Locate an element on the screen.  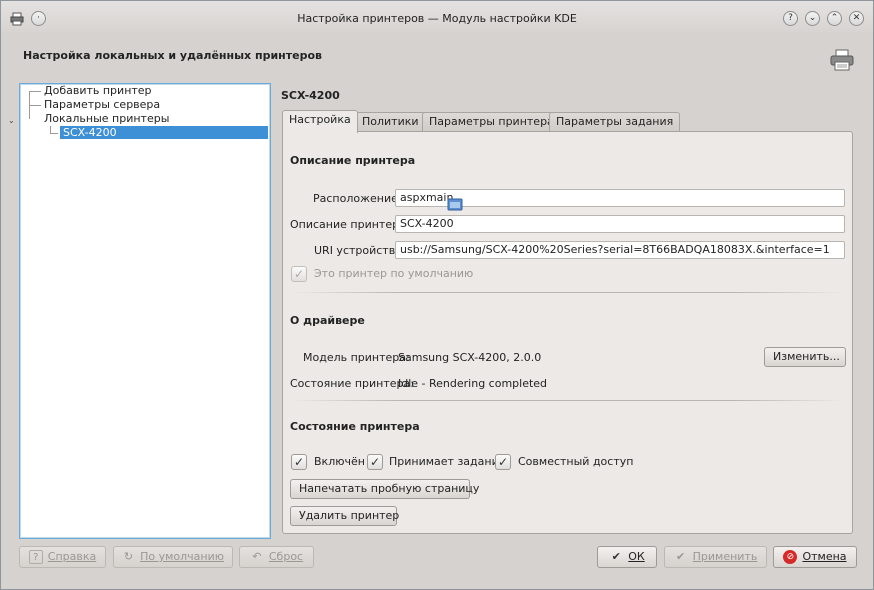
ok-button: ✔ ОК is located at coordinates (627, 557).